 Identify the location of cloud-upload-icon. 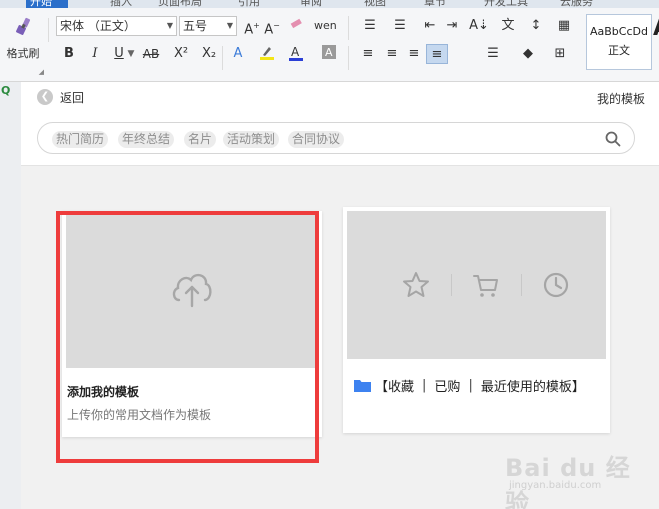
(192, 290).